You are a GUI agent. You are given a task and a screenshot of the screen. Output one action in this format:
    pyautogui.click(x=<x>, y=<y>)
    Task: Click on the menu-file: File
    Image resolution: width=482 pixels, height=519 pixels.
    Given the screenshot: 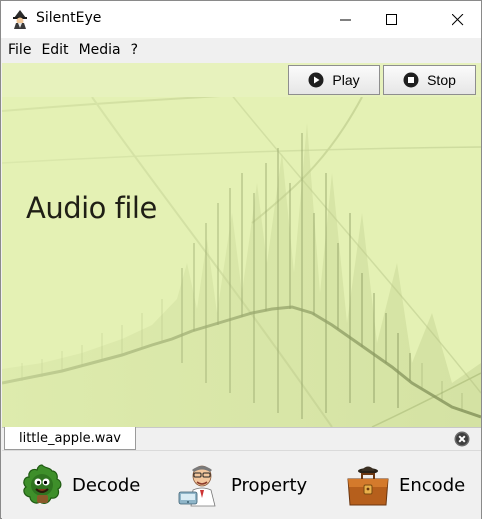 What is the action you would take?
    pyautogui.click(x=19, y=50)
    